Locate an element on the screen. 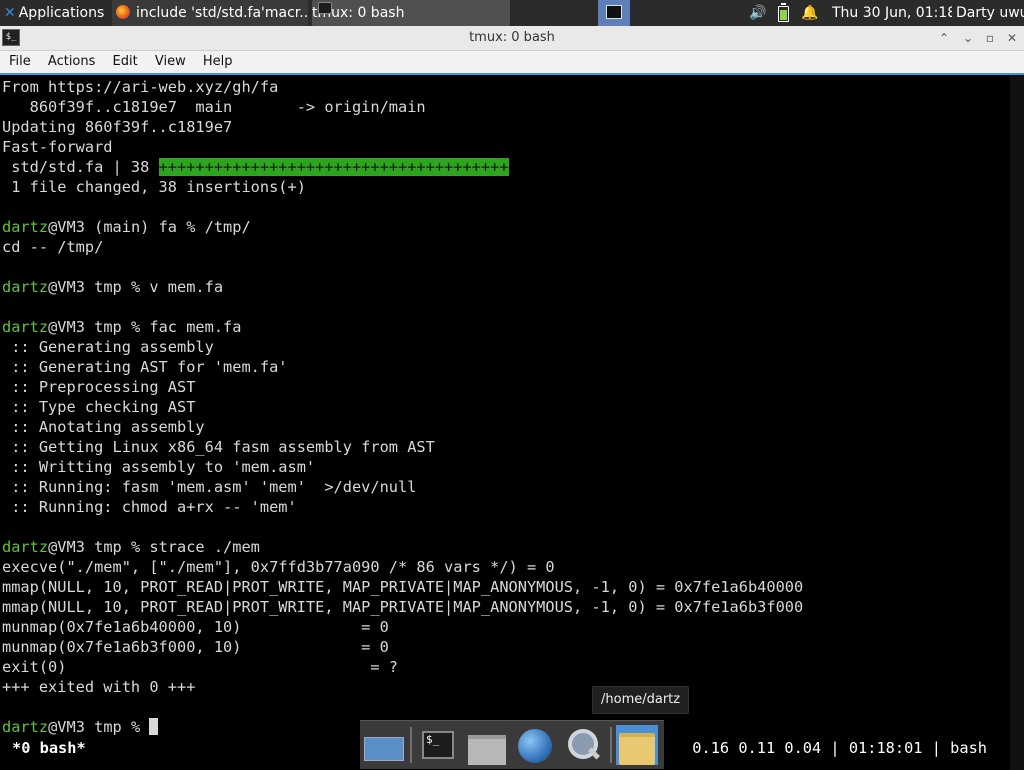  terminal-line: :: Type checking AST is located at coordinates (504, 407).